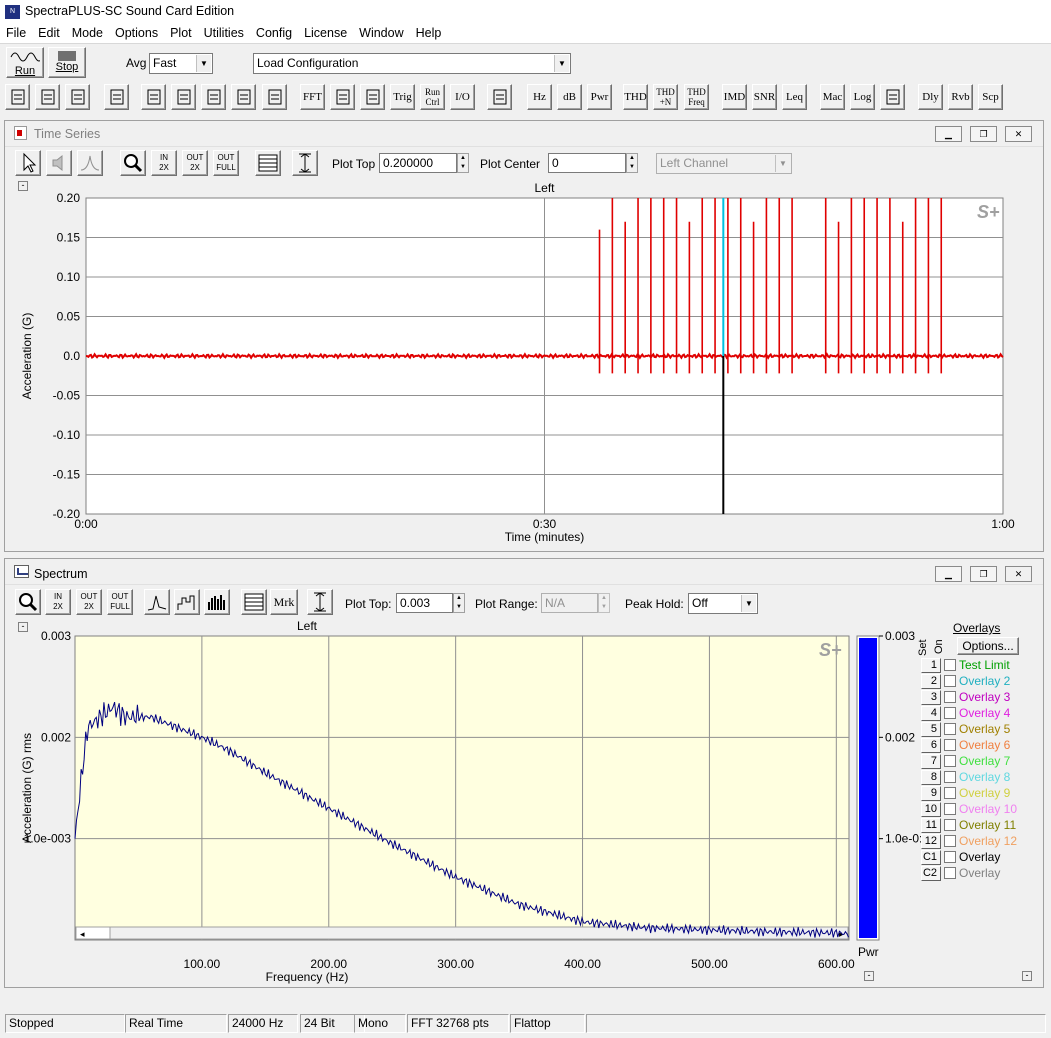  Describe the element at coordinates (25, 62) in the screenshot. I see `run-button: Run` at that location.